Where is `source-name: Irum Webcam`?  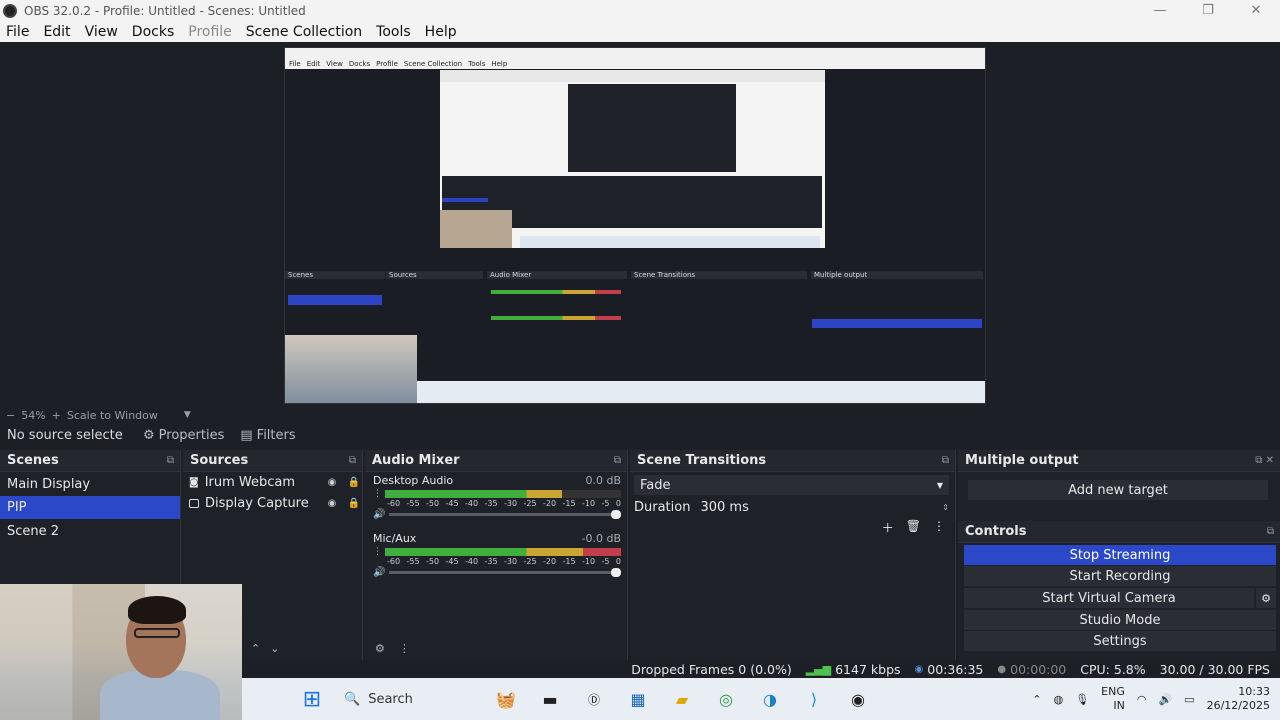 source-name: Irum Webcam is located at coordinates (250, 482).